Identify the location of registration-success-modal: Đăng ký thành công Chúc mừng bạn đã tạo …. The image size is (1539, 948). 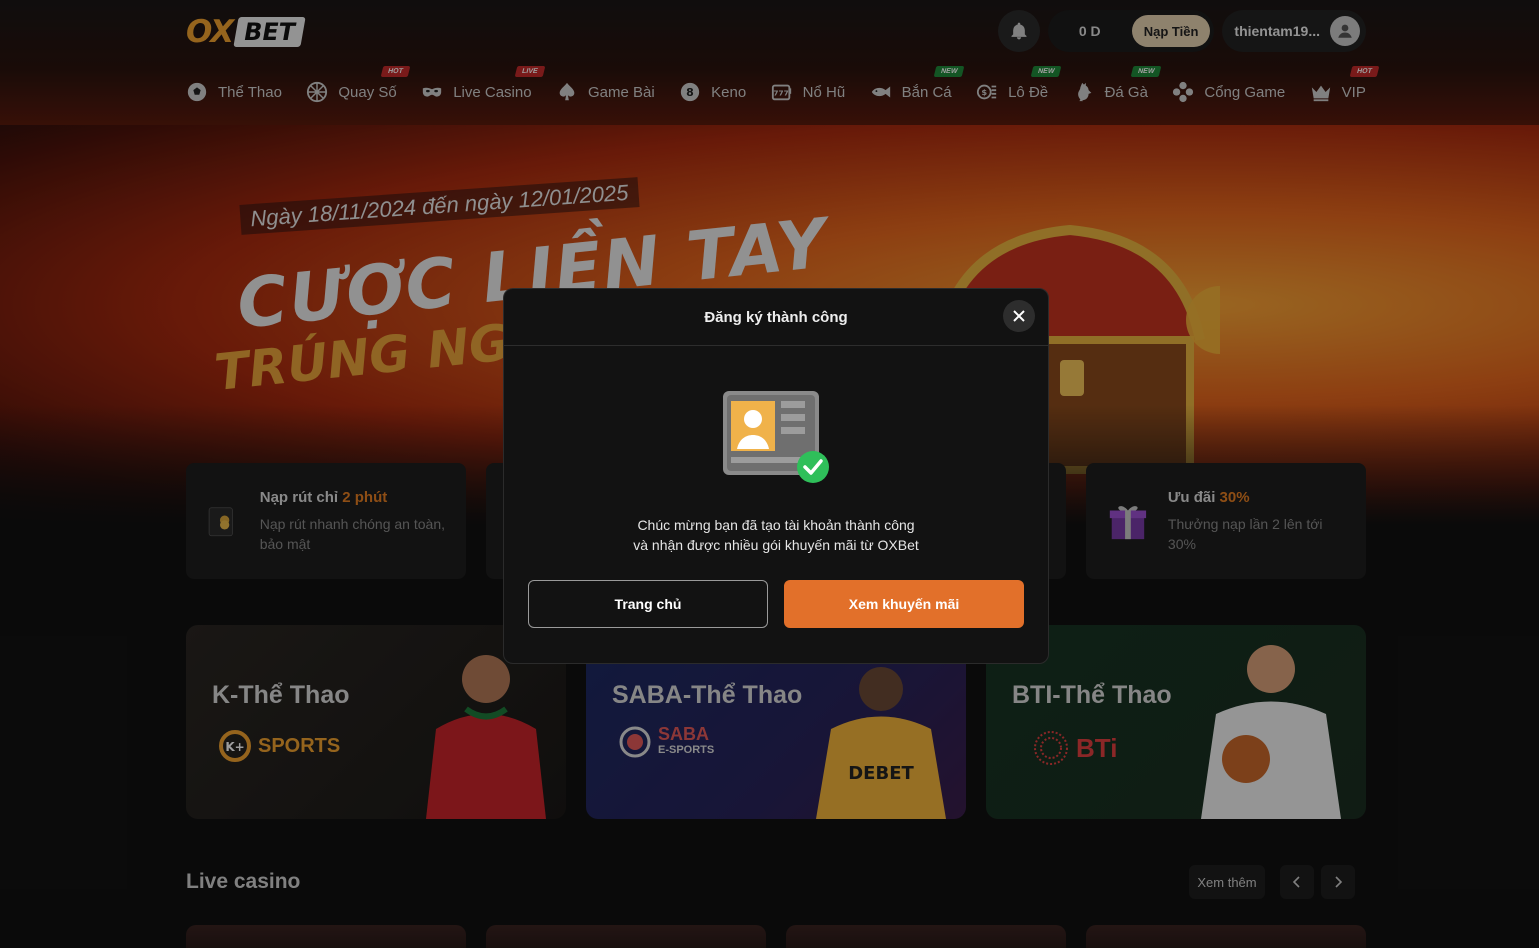
(776, 476).